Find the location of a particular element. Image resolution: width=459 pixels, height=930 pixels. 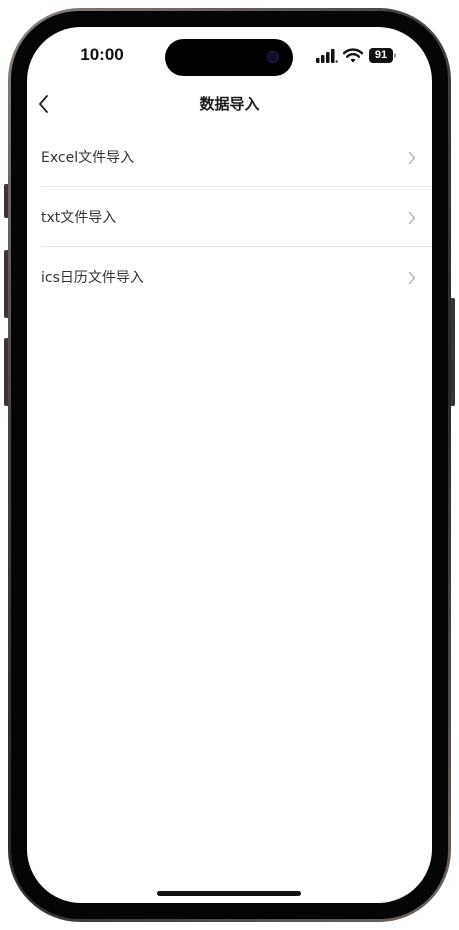

status-icons: 91 is located at coordinates (361, 56).